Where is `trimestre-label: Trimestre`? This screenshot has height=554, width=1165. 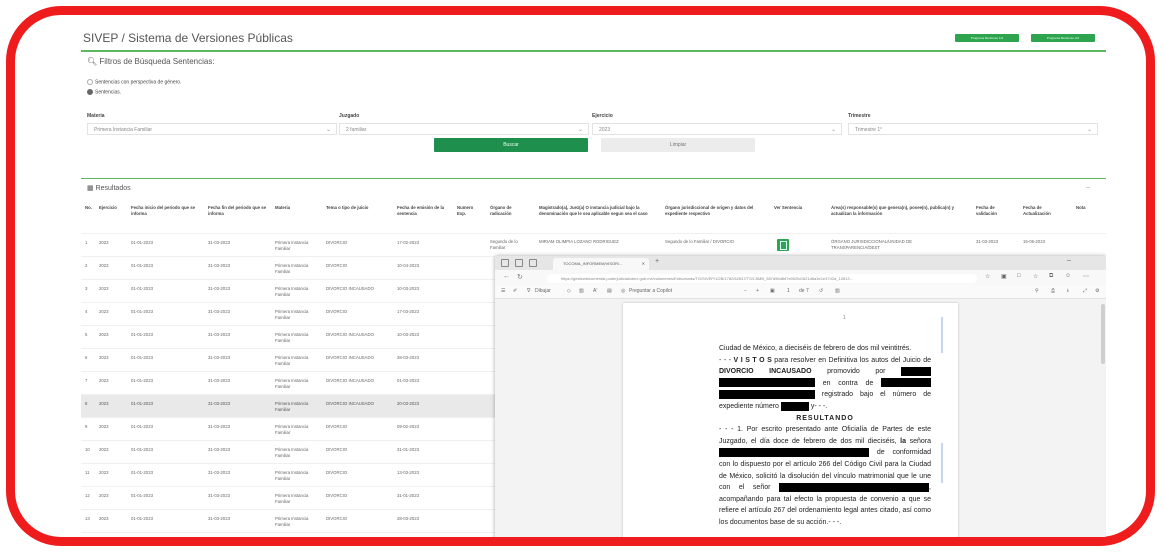
trimestre-label: Trimestre is located at coordinates (859, 116).